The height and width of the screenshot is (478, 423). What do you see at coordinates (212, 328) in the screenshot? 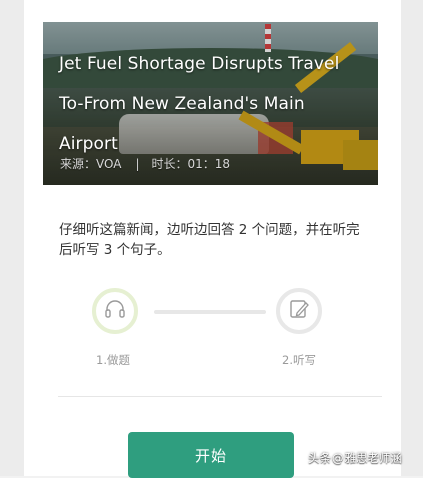
I see `step-progress: 1.做题 2.听写` at bounding box center [212, 328].